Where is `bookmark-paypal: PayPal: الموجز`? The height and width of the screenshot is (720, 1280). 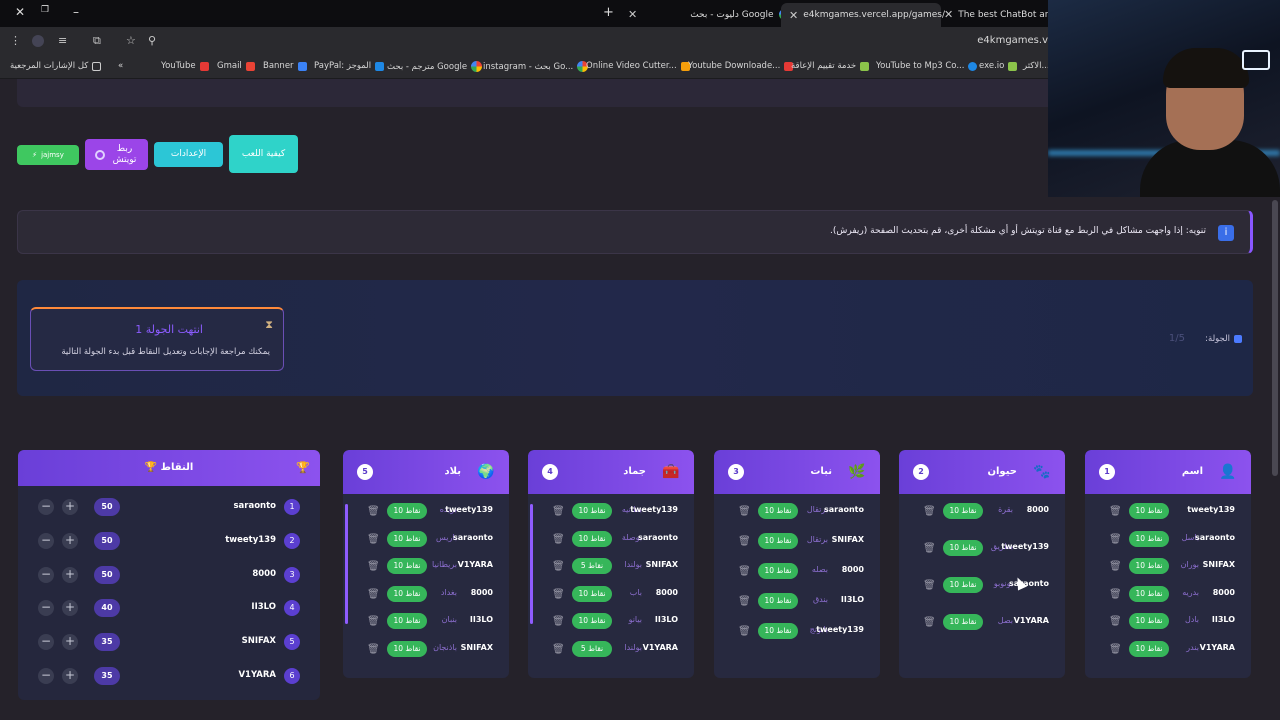 bookmark-paypal: PayPal: الموجز is located at coordinates (349, 66).